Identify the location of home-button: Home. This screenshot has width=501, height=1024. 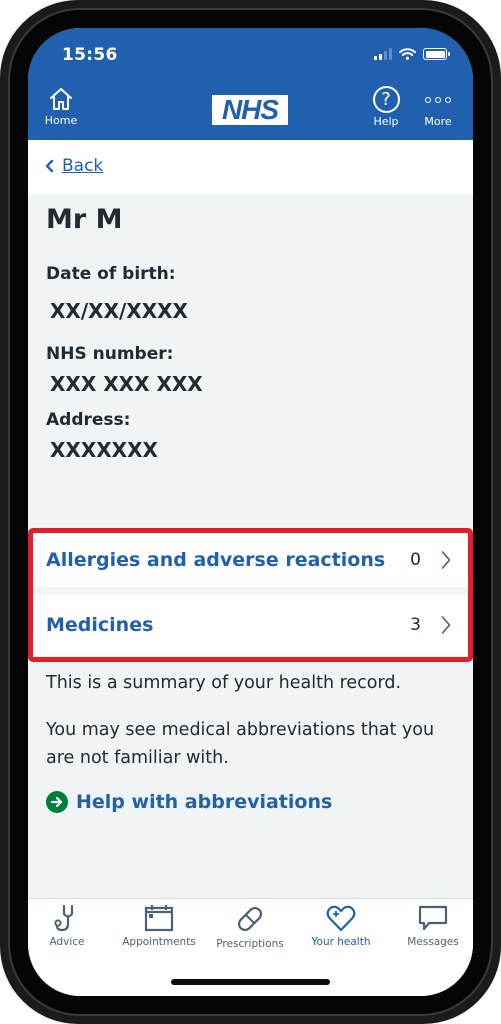
(61, 106).